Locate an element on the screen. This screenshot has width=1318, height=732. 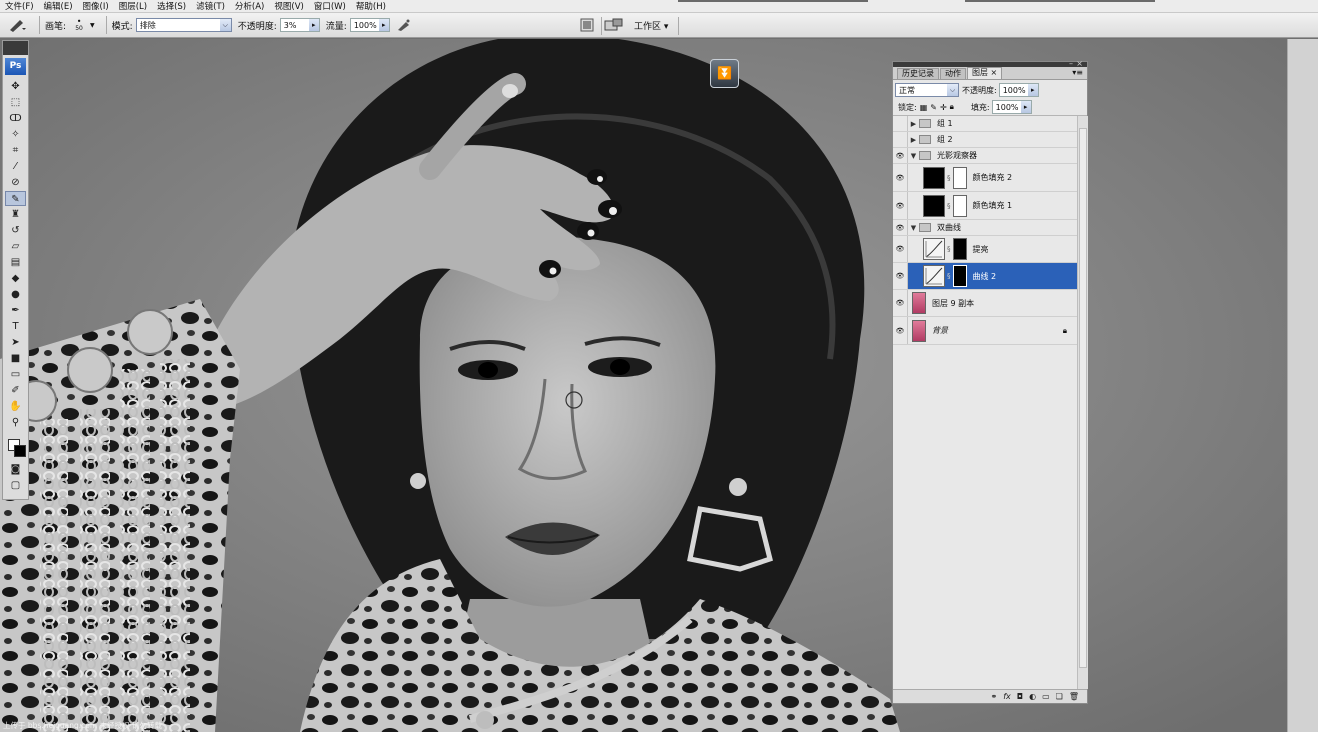
menu-layer: 图层(L) is located at coordinates (133, 6).